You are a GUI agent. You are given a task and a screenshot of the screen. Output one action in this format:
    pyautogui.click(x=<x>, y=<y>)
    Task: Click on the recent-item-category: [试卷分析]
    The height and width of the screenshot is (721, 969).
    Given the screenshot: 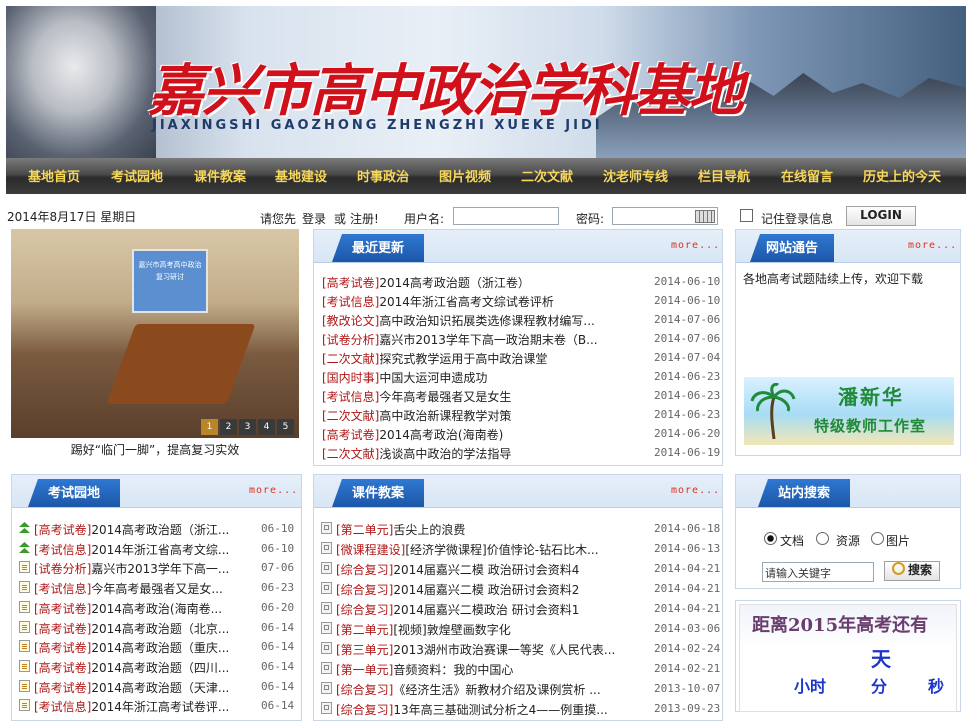 What is the action you would take?
    pyautogui.click(x=350, y=340)
    